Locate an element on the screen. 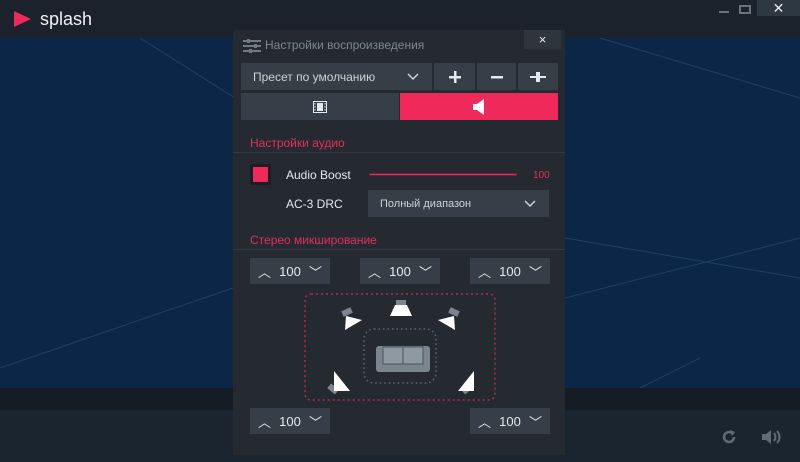  add-preset-button is located at coordinates (454, 76).